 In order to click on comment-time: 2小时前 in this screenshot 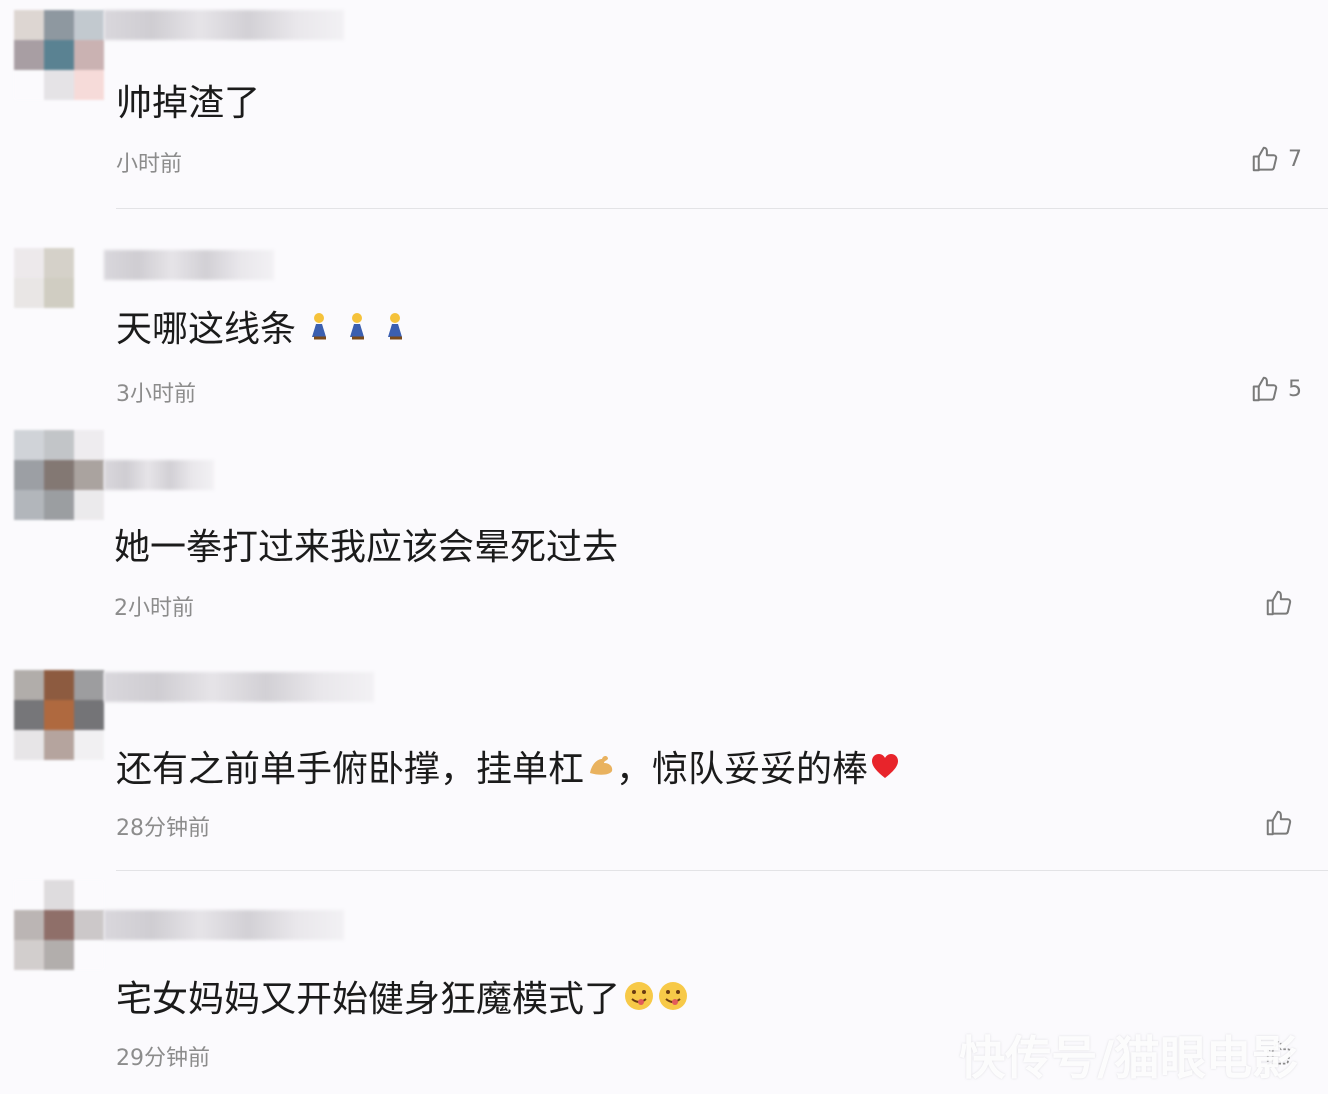, I will do `click(154, 608)`.